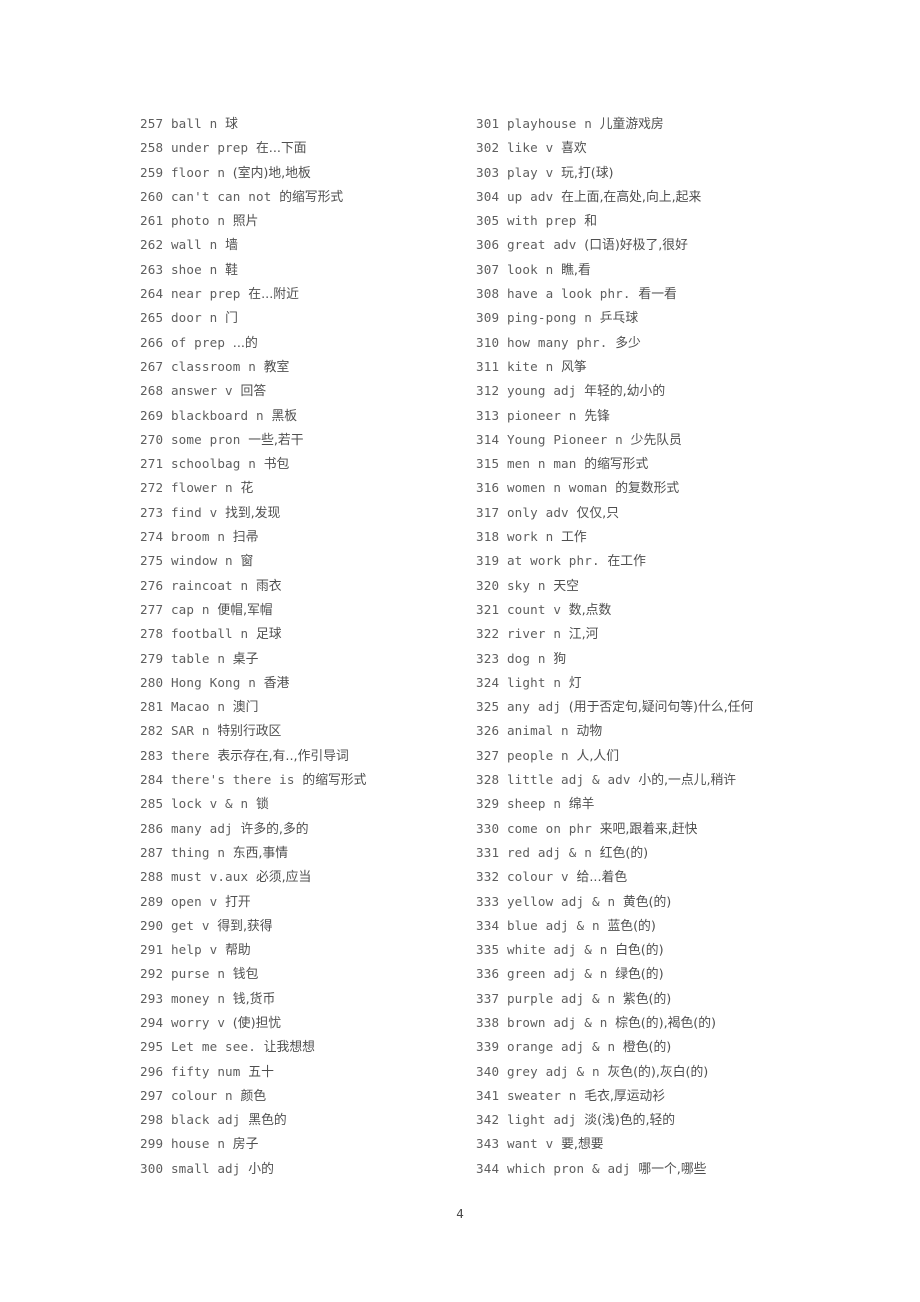  I want to click on vocabulary-entry: 340 grey adj & n 灰色(的),灰白(的), so click(686, 1072).